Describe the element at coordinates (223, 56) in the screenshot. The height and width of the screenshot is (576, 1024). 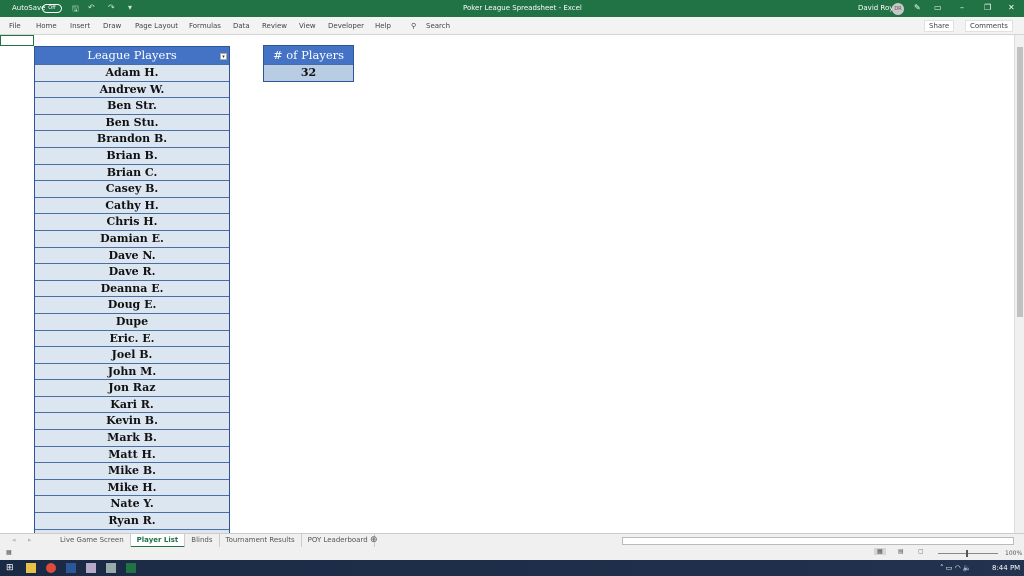
I see `filter-dropdown-icon: ▾` at that location.